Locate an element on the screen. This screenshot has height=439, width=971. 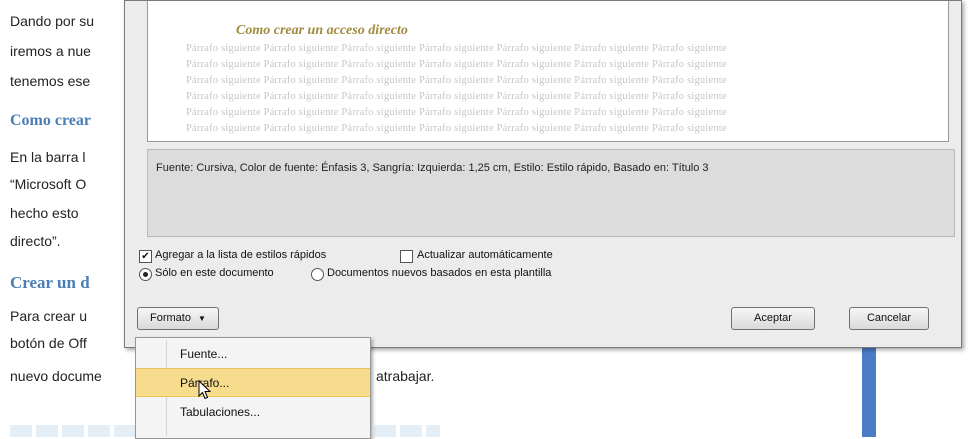
format-button: Formato ▼ is located at coordinates (178, 318).